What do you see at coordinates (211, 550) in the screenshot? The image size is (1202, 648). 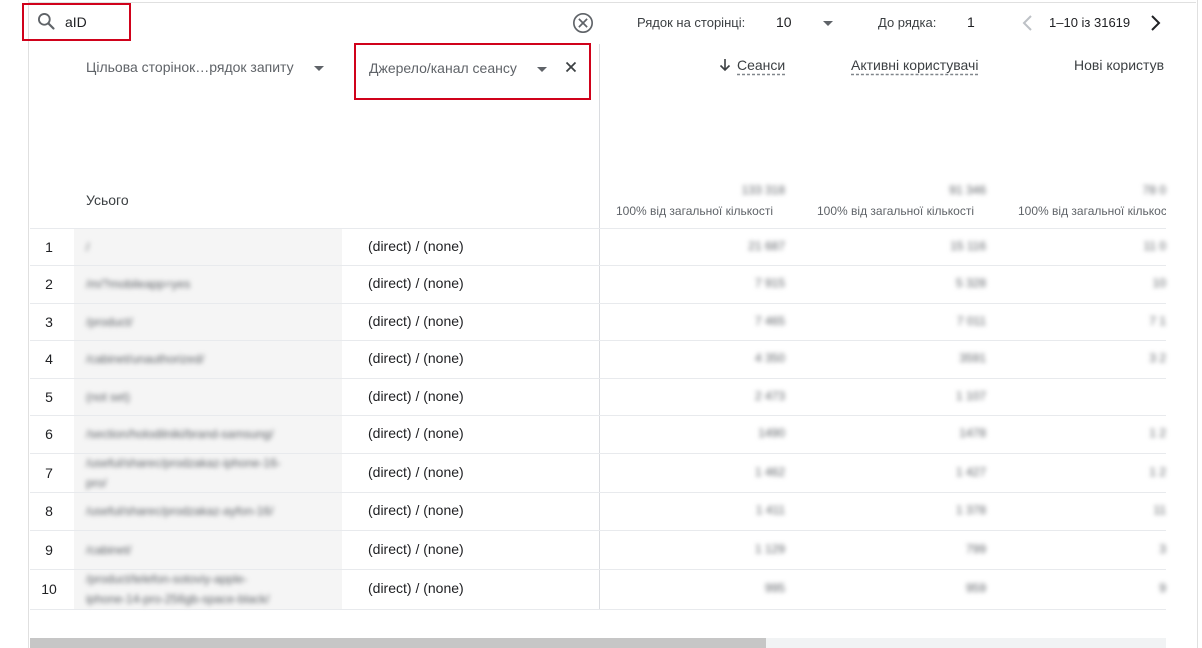 I see `landing-page-cell: /cabinet/` at bounding box center [211, 550].